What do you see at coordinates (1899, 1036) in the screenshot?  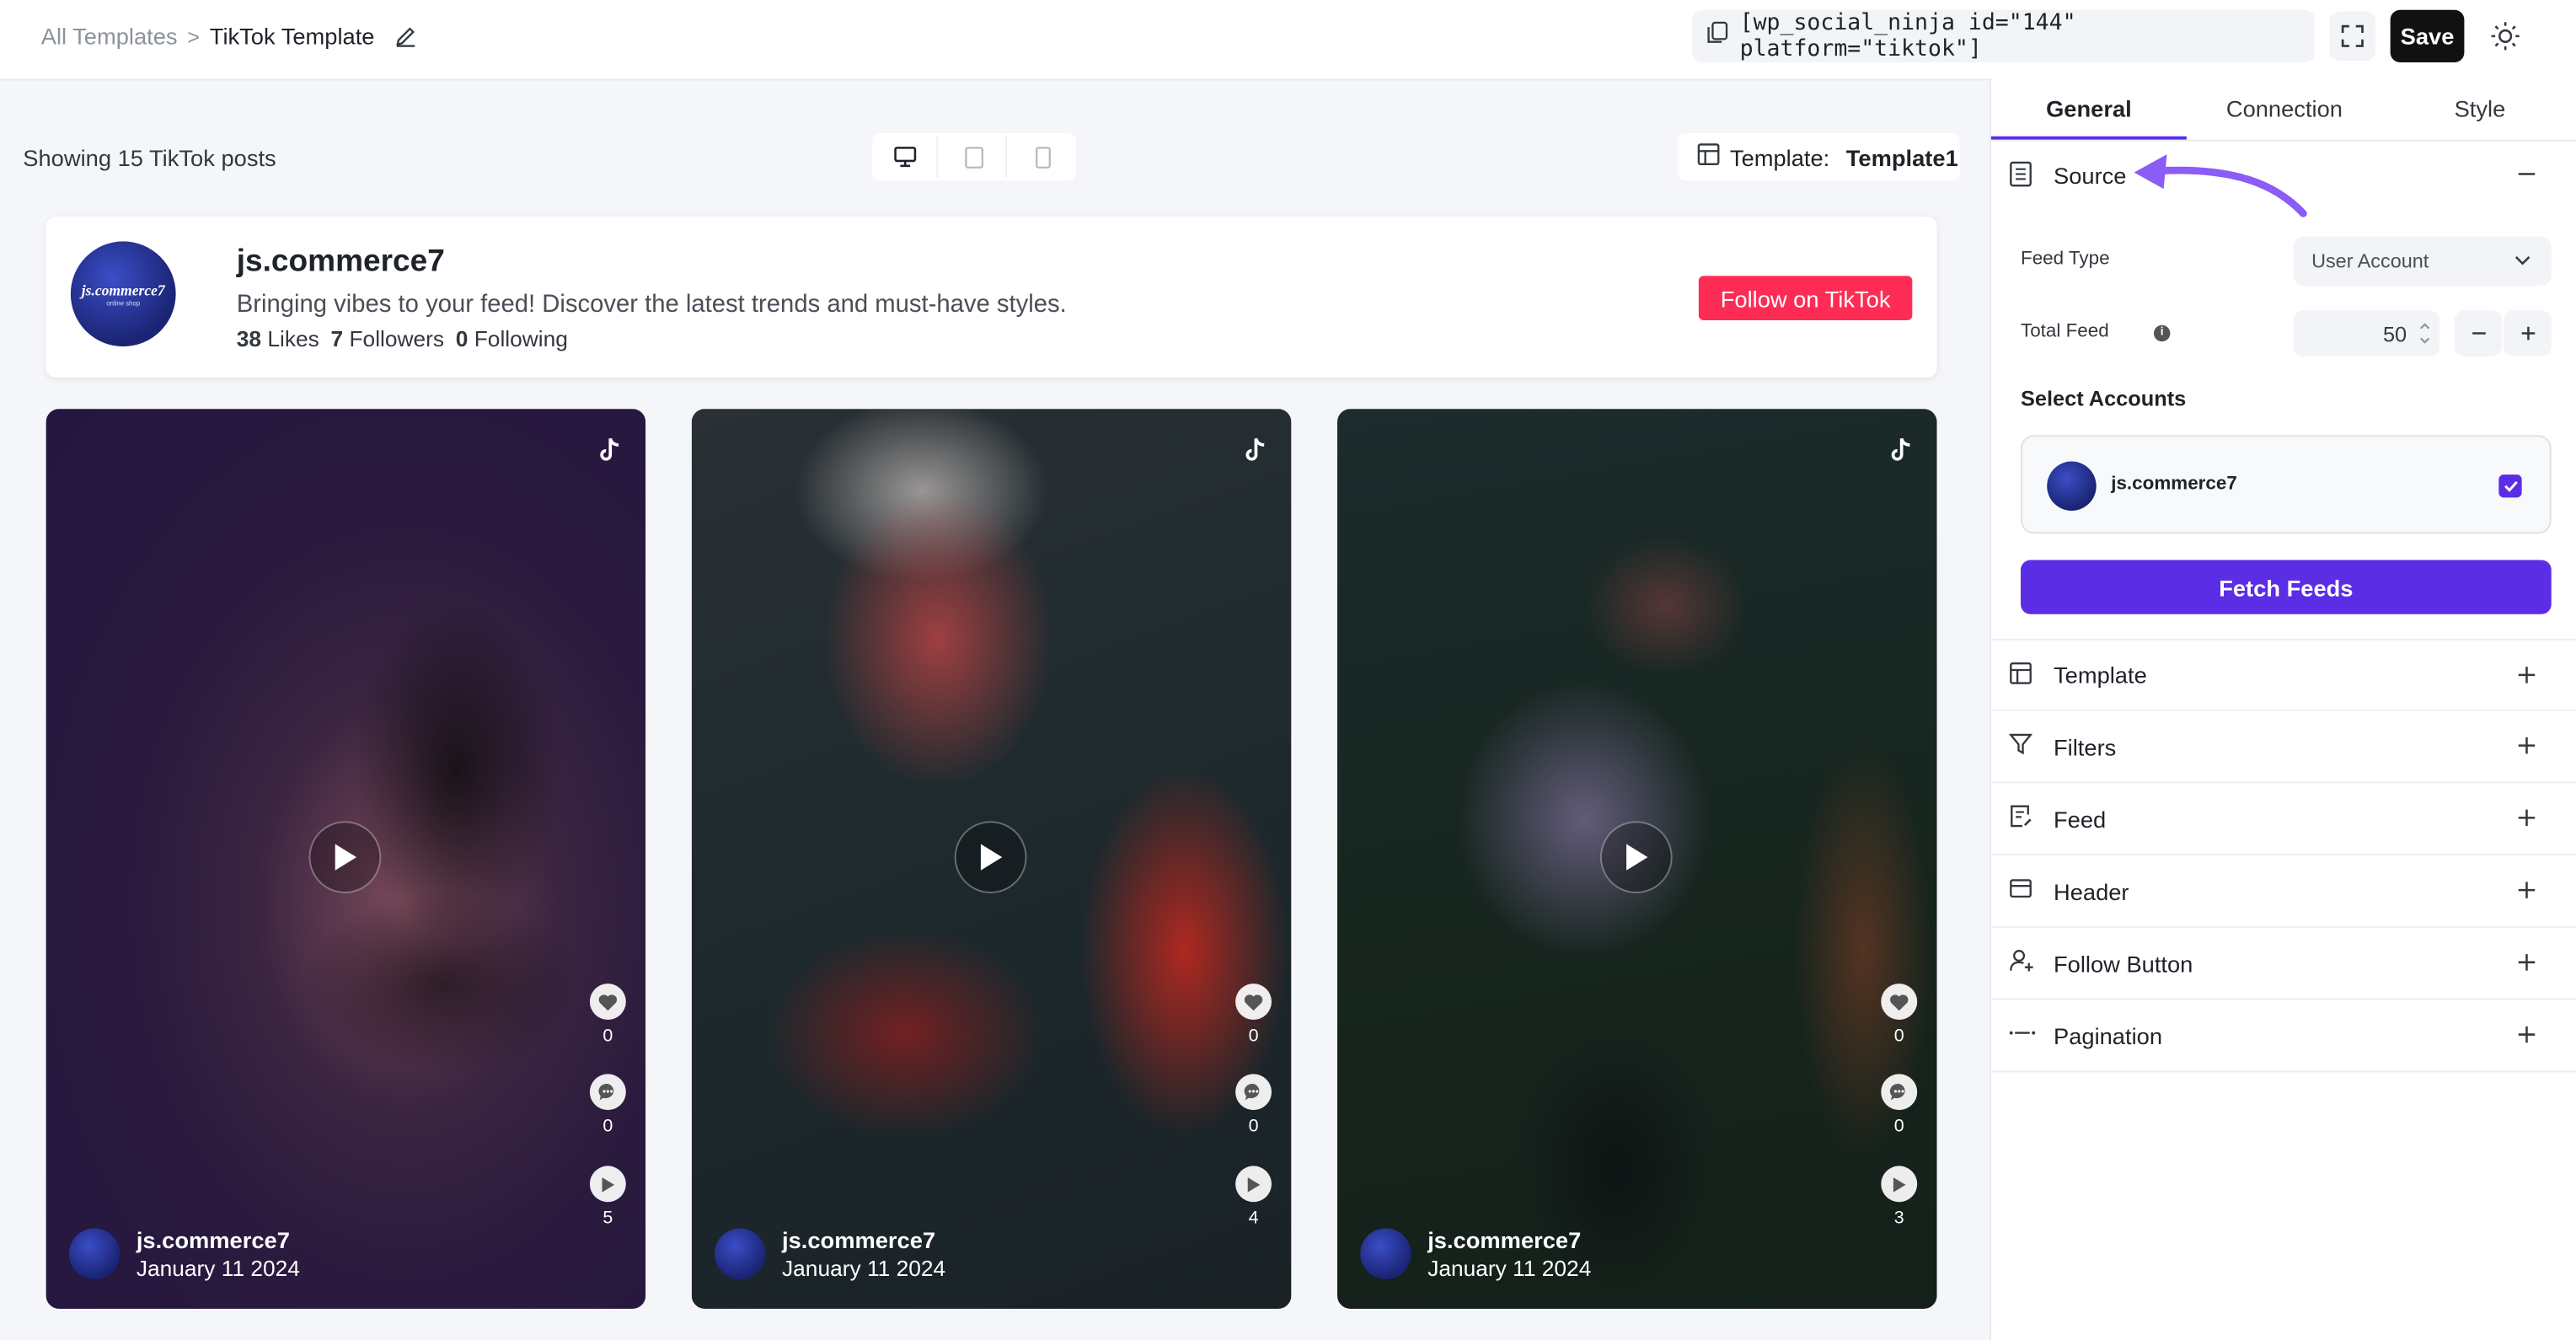 I see `likes-count: 0` at bounding box center [1899, 1036].